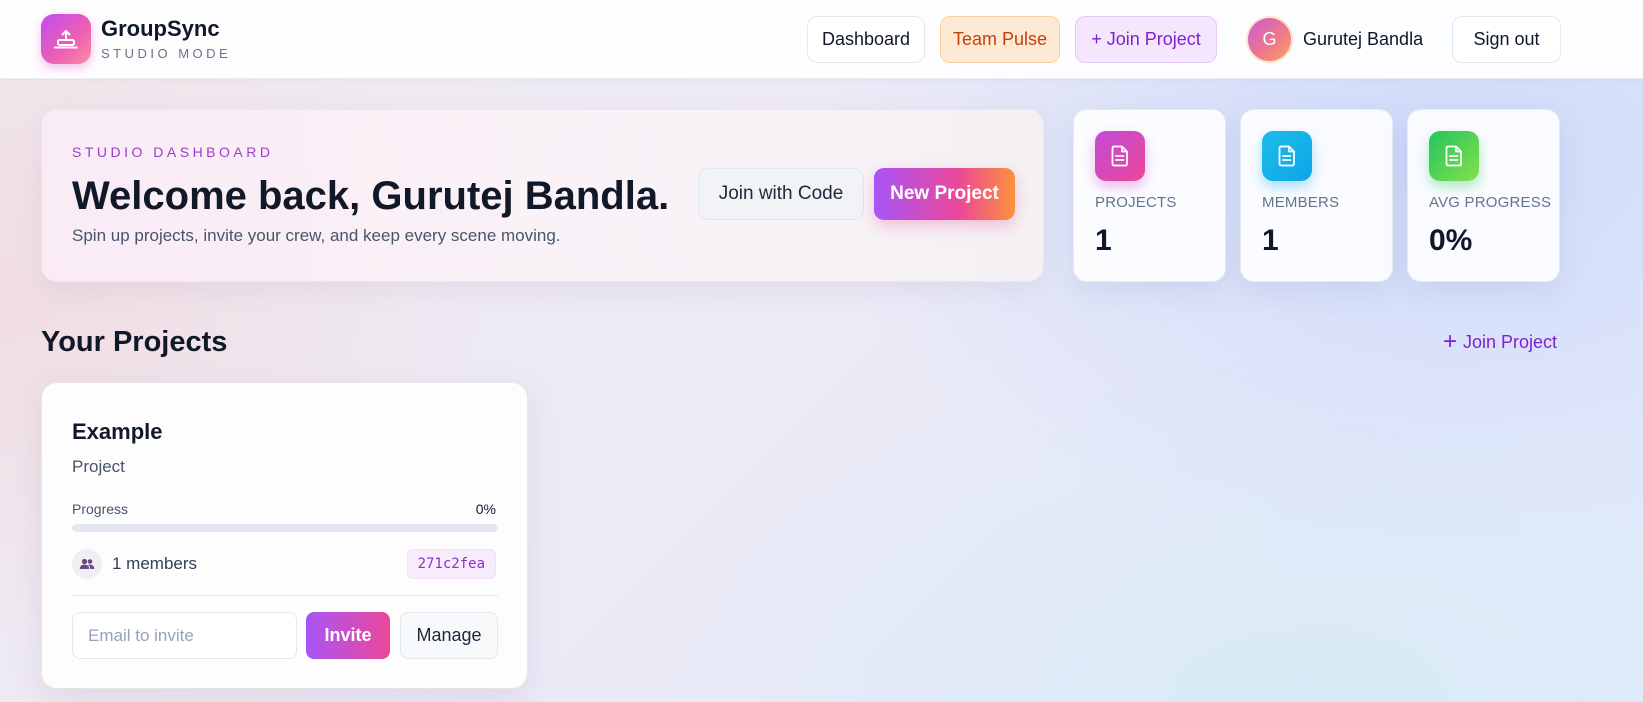  What do you see at coordinates (781, 194) in the screenshot?
I see `join-with-code-button: Join with Code` at bounding box center [781, 194].